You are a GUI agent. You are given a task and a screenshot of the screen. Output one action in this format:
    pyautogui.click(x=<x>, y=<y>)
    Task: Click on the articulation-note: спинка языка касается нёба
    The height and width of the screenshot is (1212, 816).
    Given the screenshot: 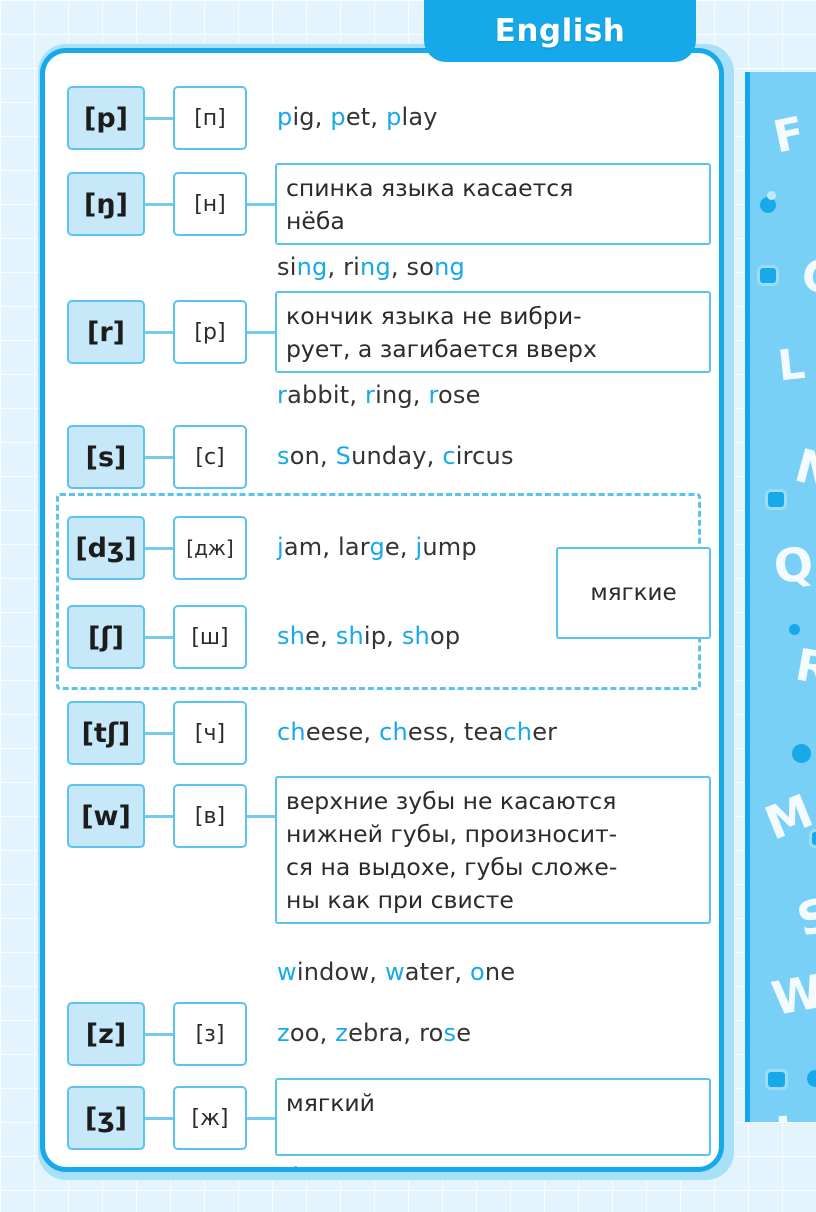 What is the action you would take?
    pyautogui.click(x=493, y=204)
    